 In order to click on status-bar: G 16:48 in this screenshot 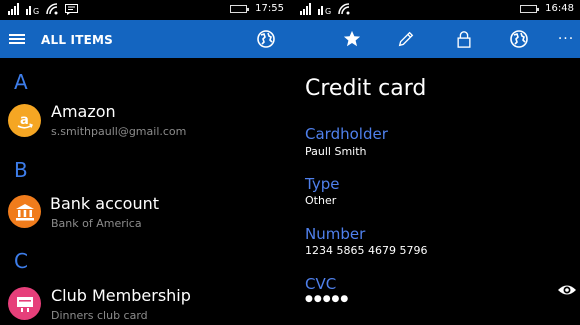, I will do `click(435, 10)`.